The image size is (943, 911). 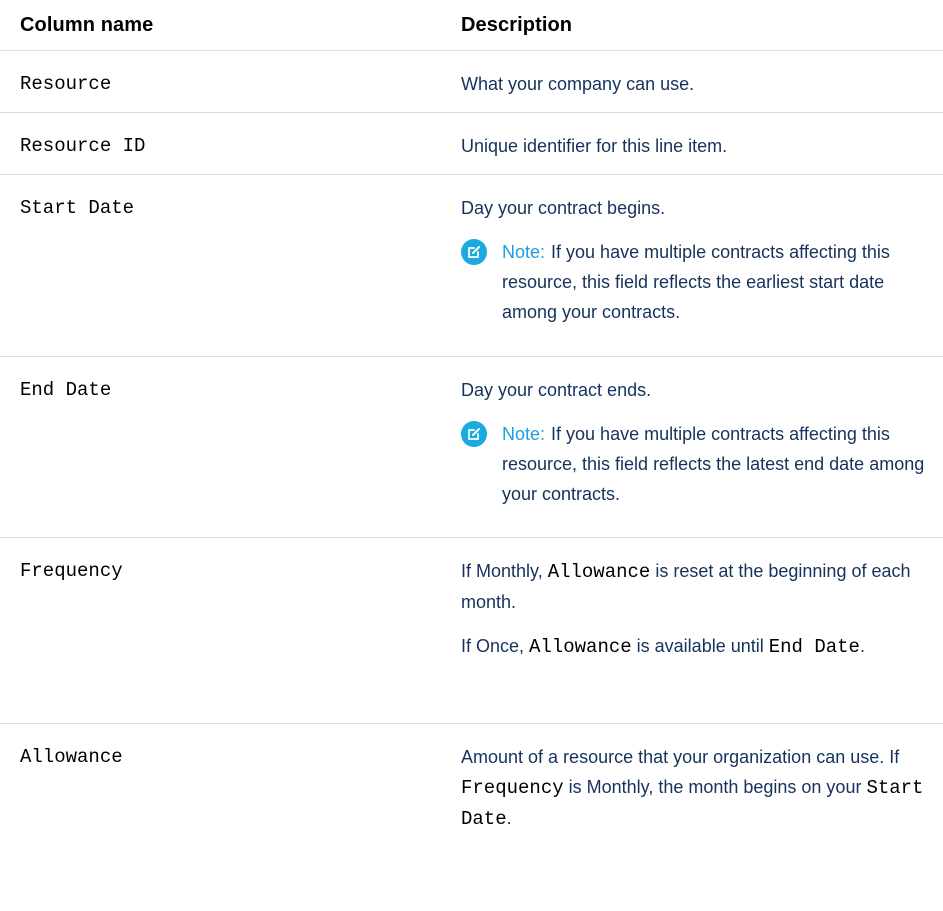 What do you see at coordinates (66, 84) in the screenshot?
I see `row-name: Resource` at bounding box center [66, 84].